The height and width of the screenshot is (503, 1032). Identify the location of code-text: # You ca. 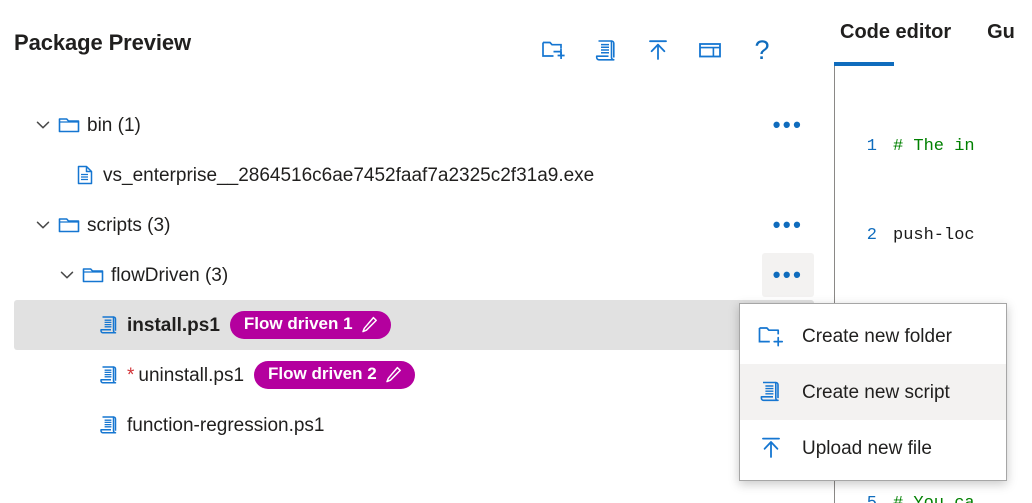
(934, 496).